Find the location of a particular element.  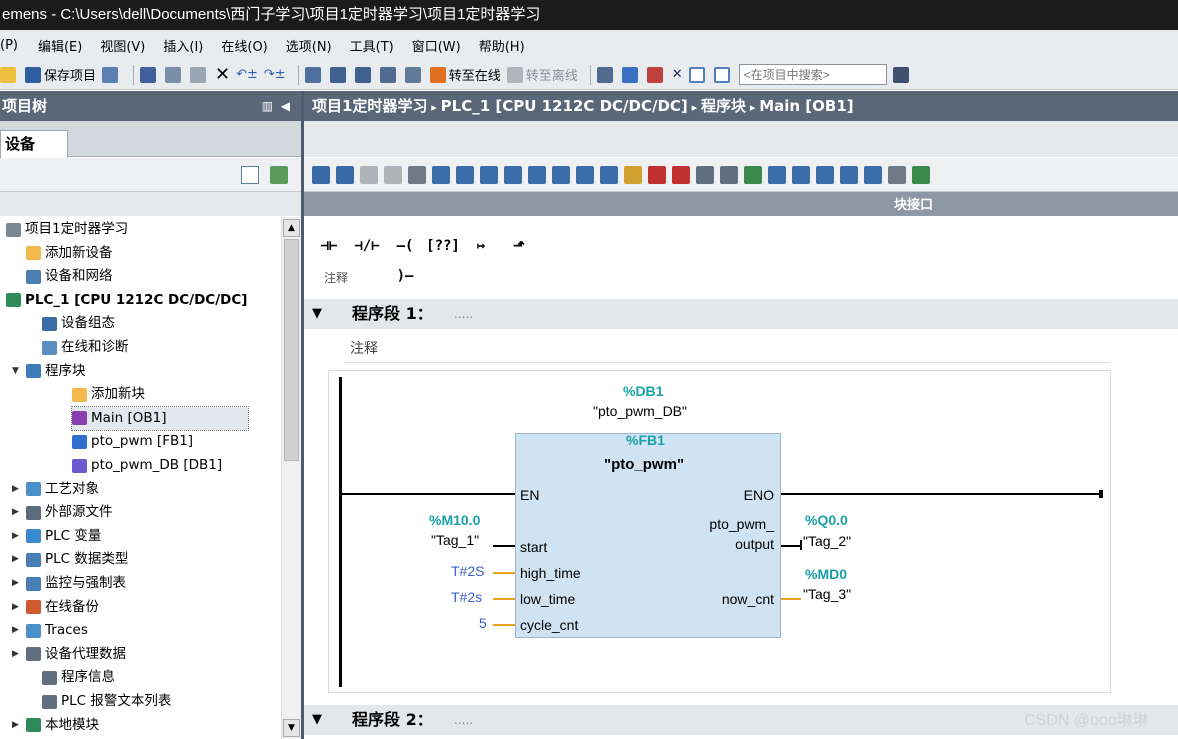

tree-item: ▶ 设备代理数据 is located at coordinates (69, 654).